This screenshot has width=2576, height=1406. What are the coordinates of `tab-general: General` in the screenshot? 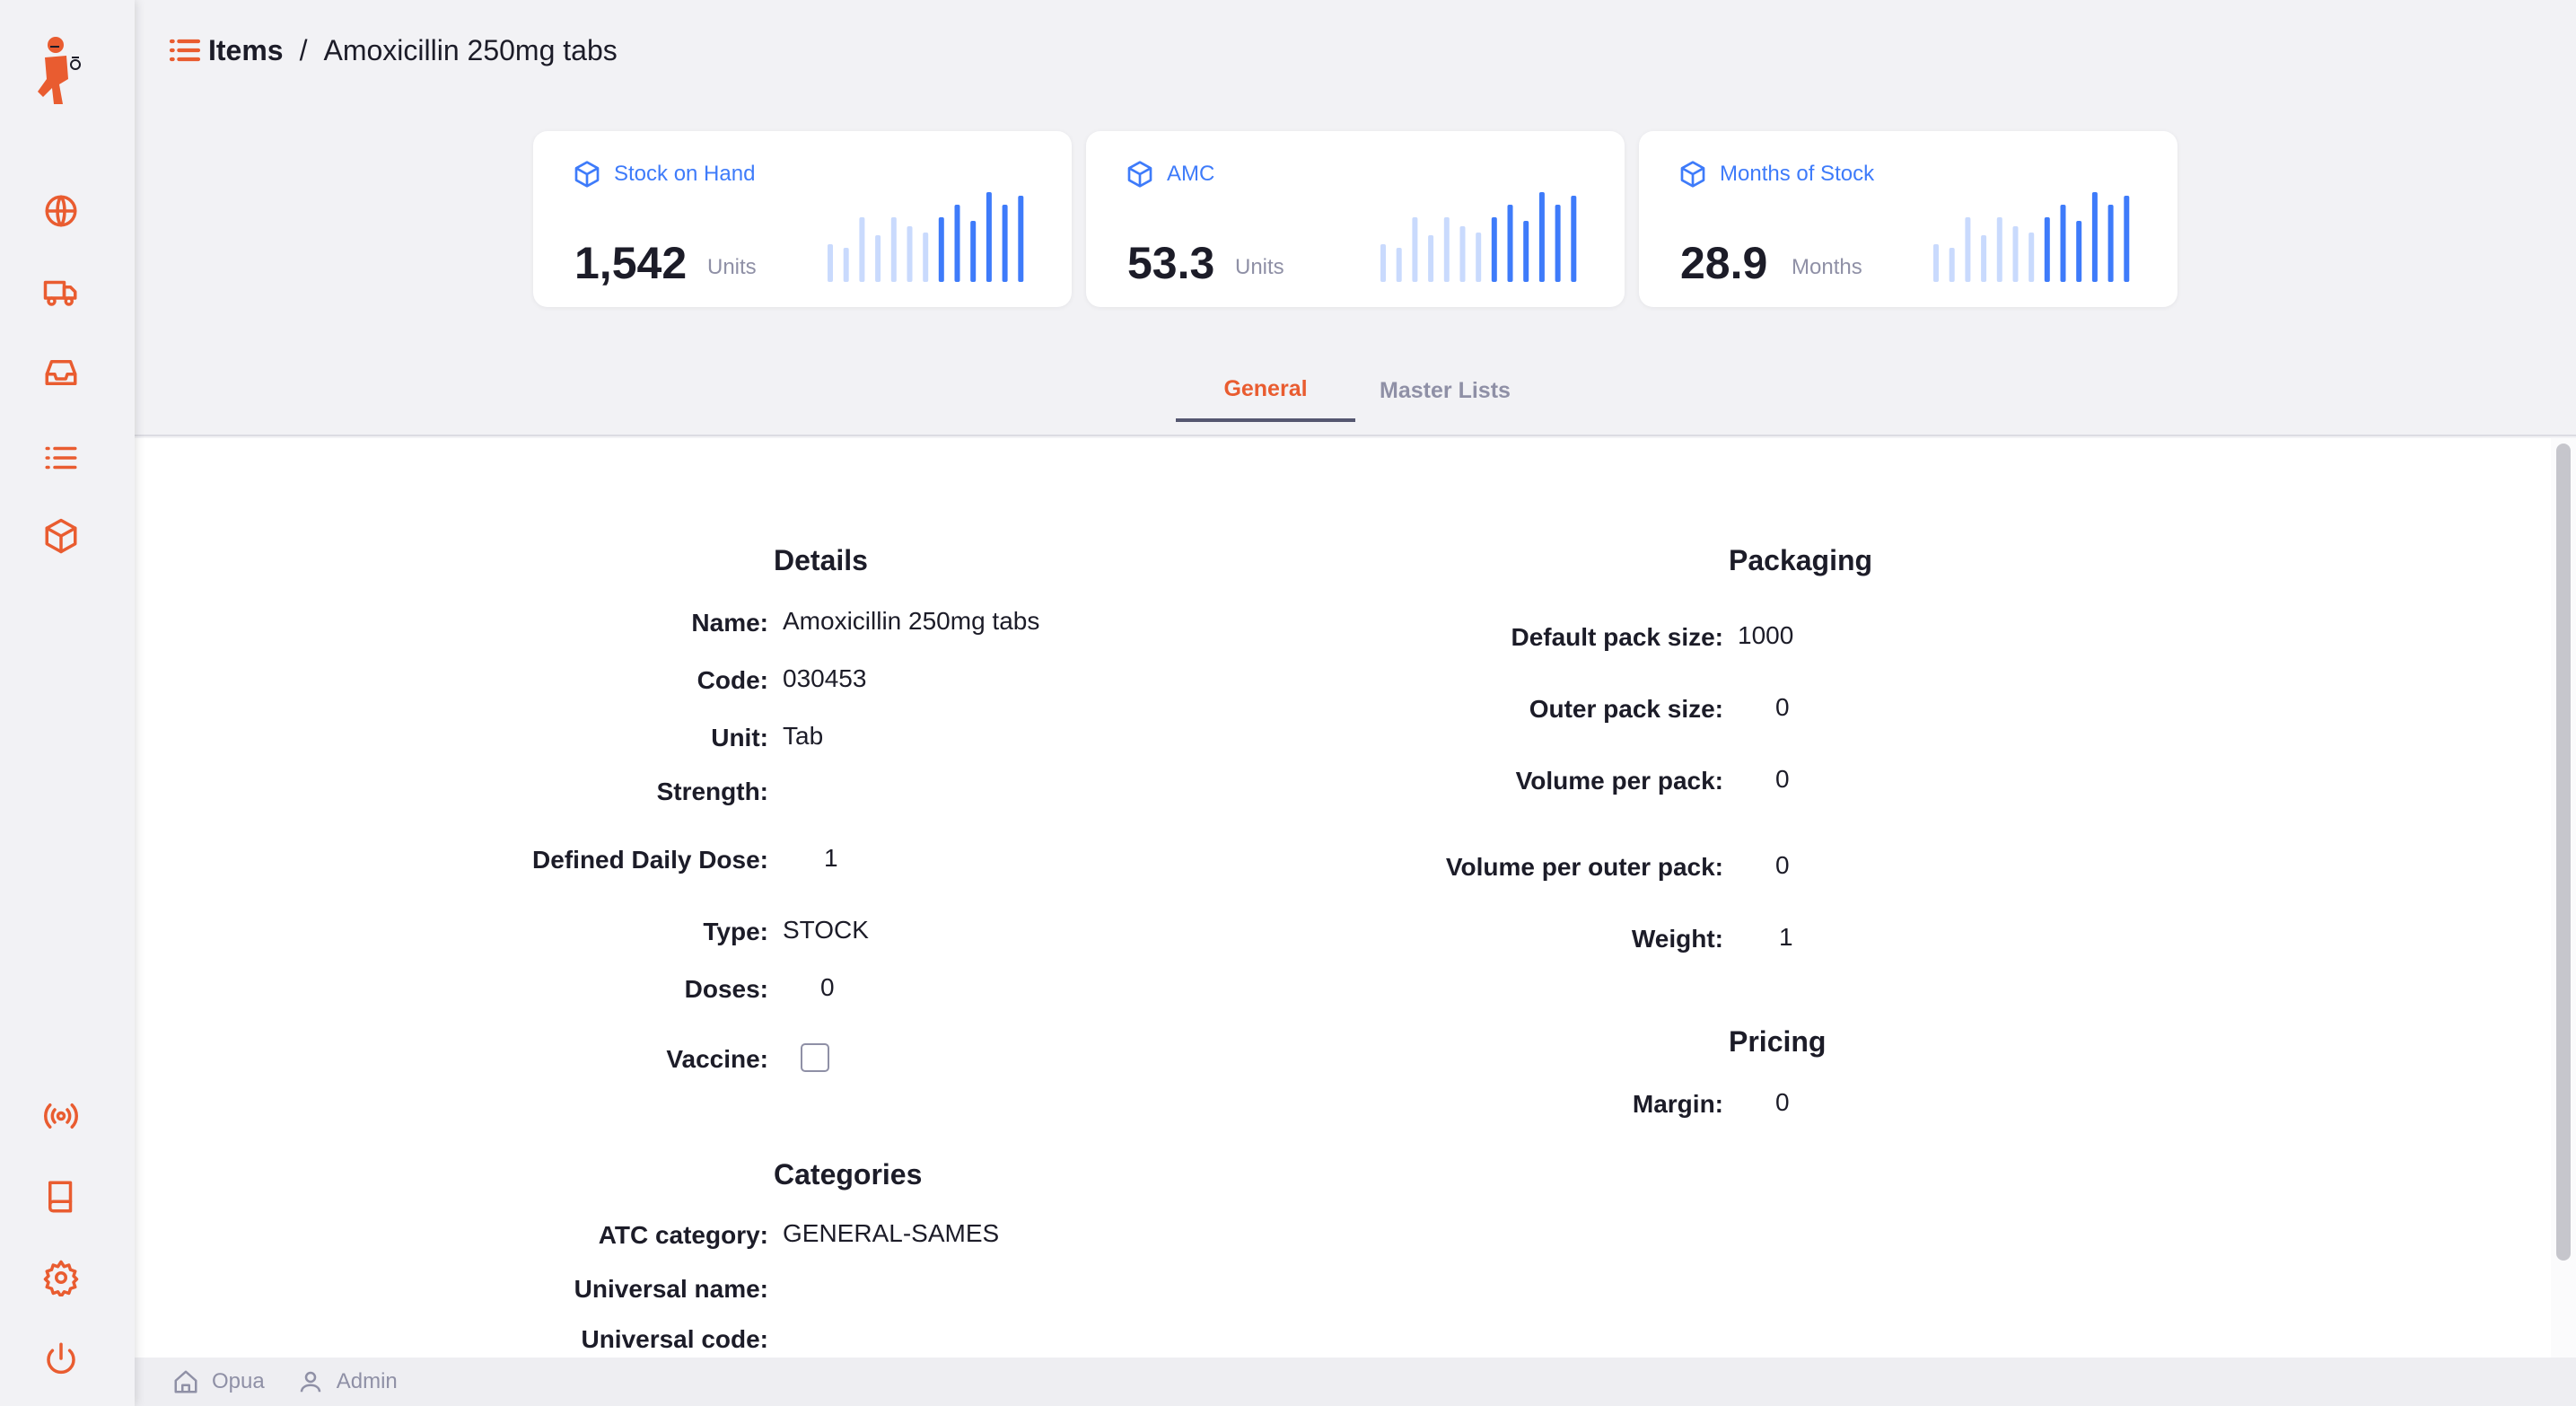 It's located at (1265, 390).